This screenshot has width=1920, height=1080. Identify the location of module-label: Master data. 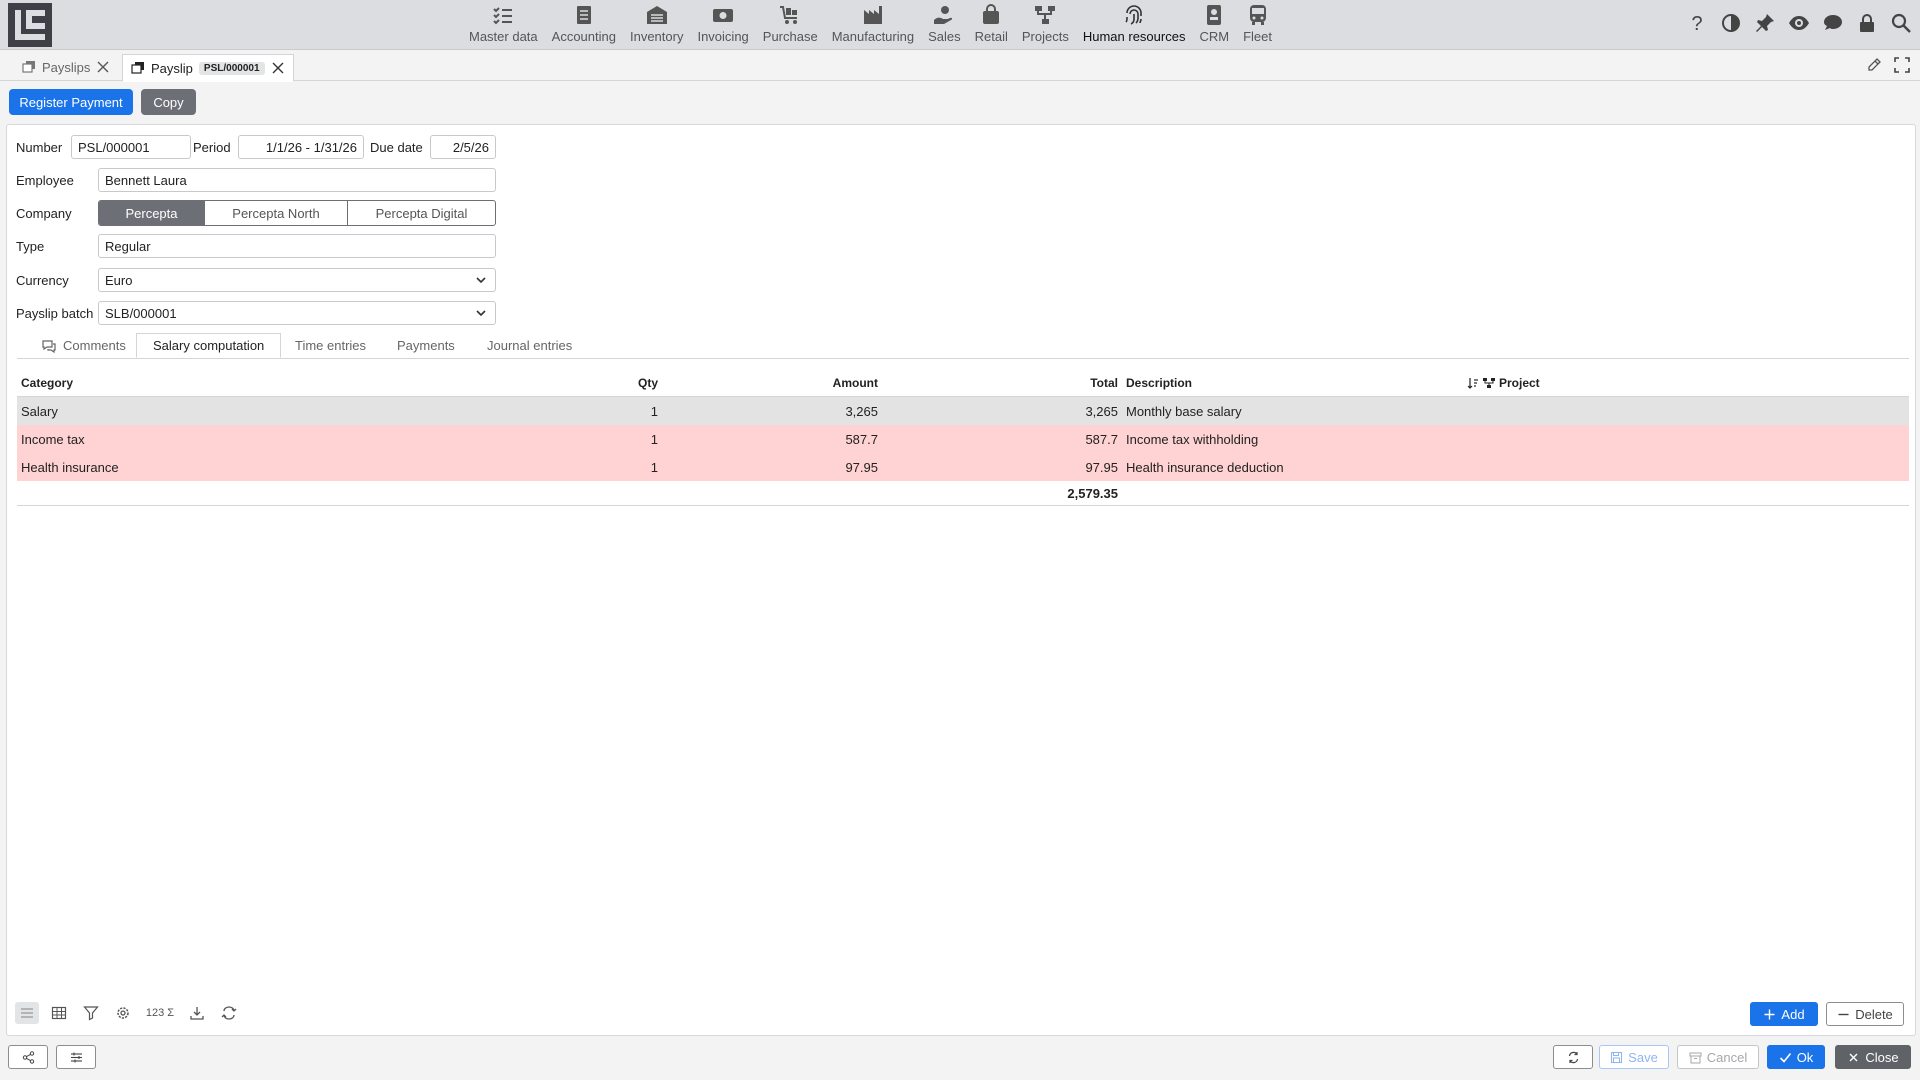
(503, 36).